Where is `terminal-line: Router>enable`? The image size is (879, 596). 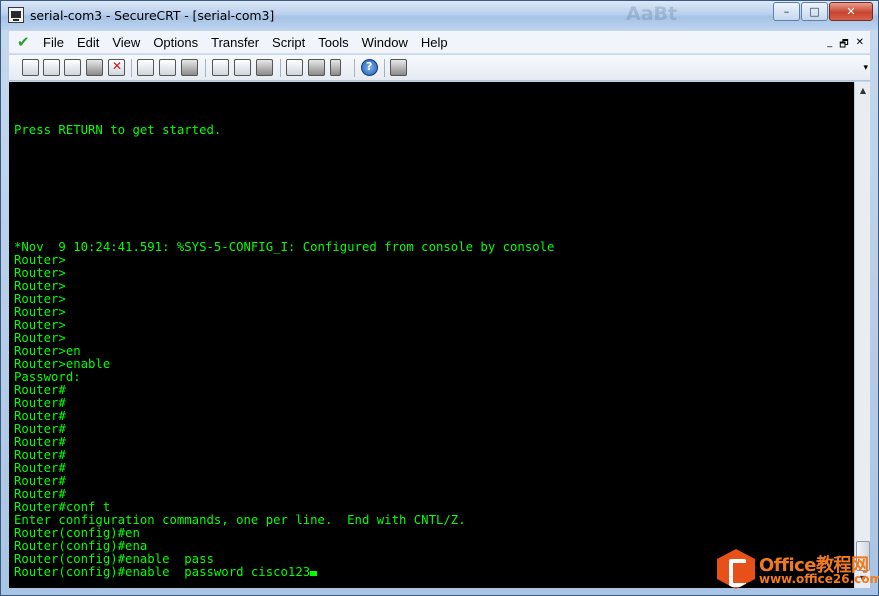 terminal-line: Router>enable is located at coordinates (62, 364).